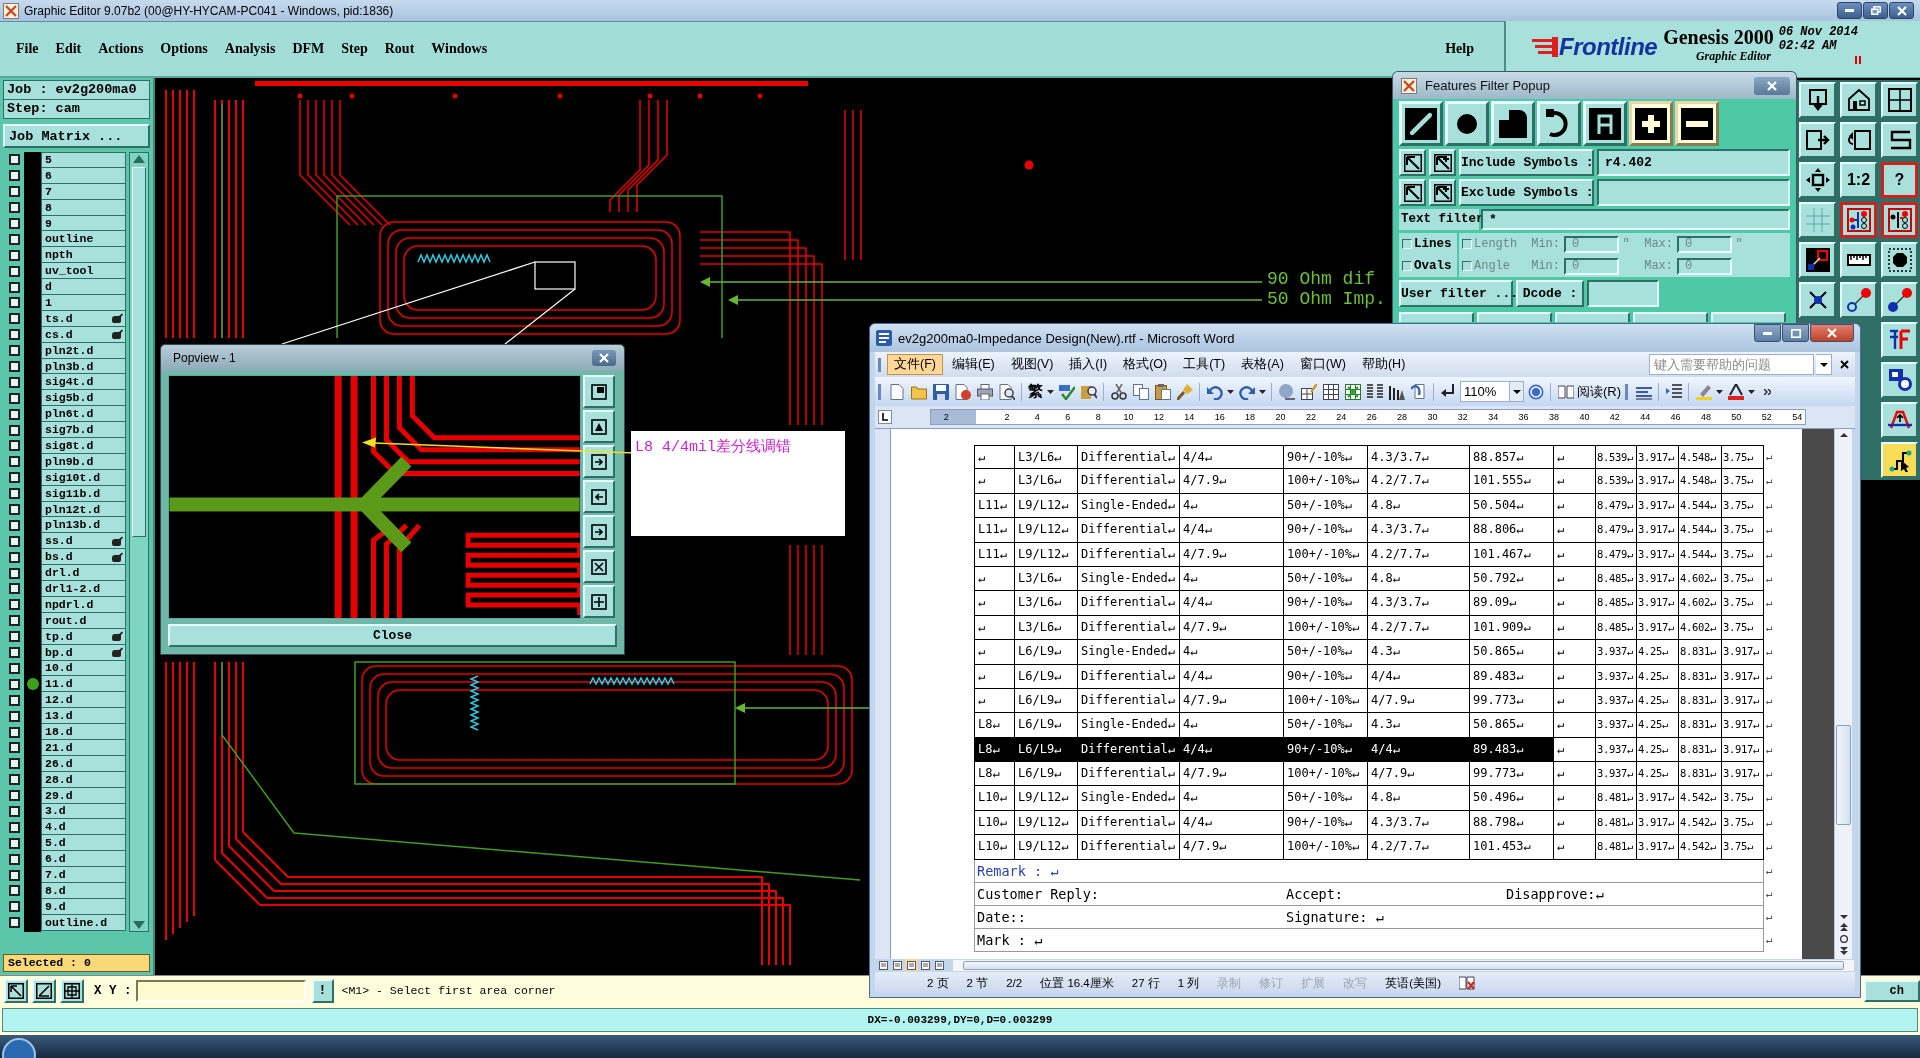  What do you see at coordinates (83, 700) in the screenshot?
I see `layer-name: 12.d` at bounding box center [83, 700].